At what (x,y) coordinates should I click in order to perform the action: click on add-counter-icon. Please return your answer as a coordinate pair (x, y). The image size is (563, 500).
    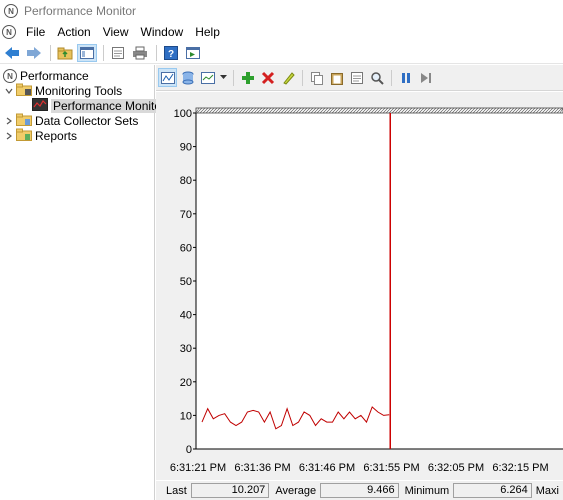
    Looking at the image, I should click on (247, 77).